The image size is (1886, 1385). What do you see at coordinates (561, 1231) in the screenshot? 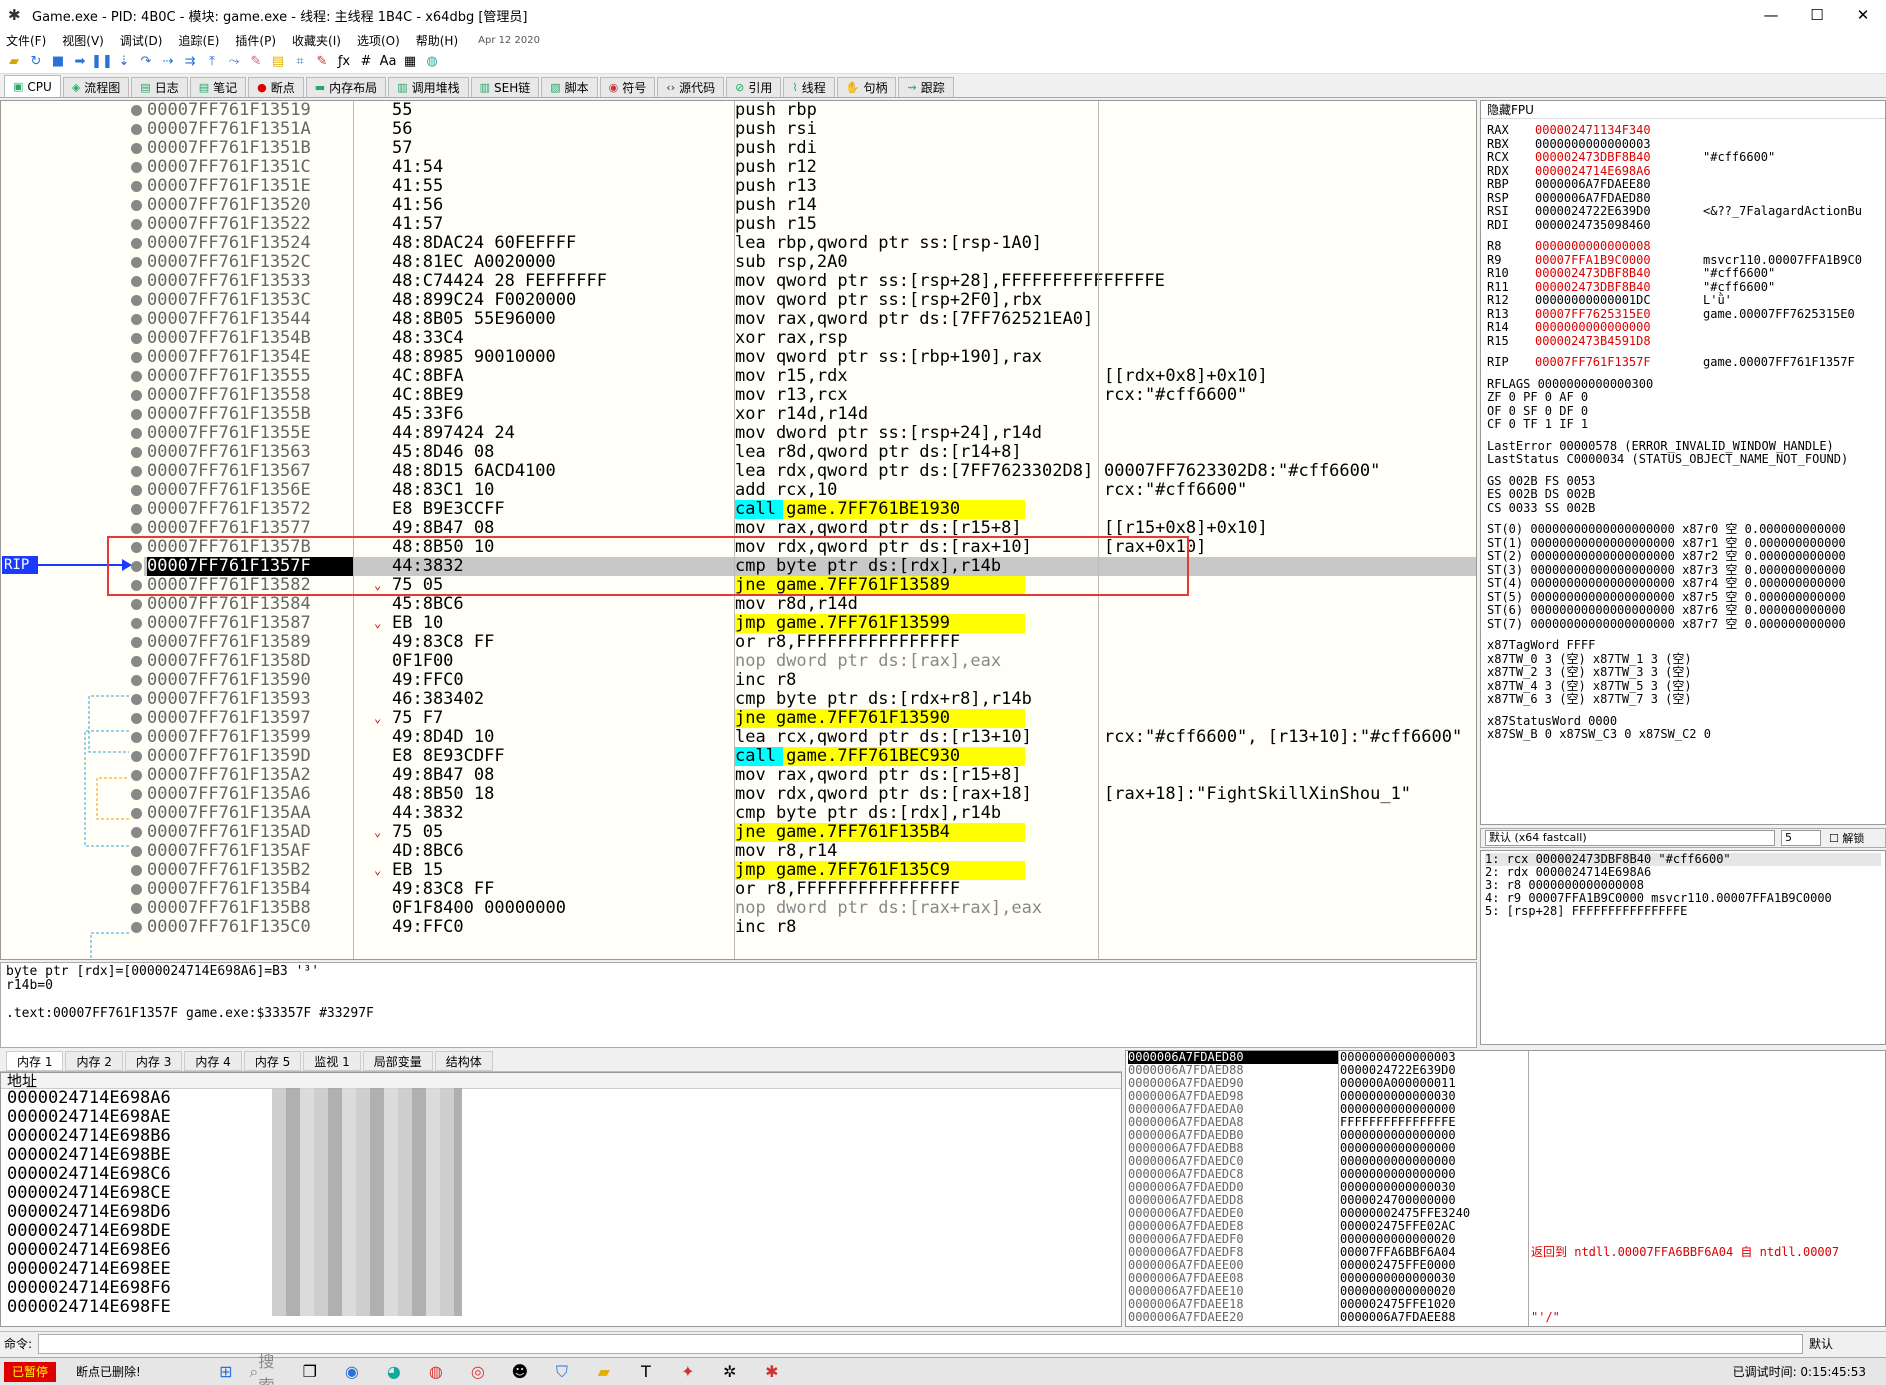
I see `dump-row: 0000024714E698DE` at bounding box center [561, 1231].